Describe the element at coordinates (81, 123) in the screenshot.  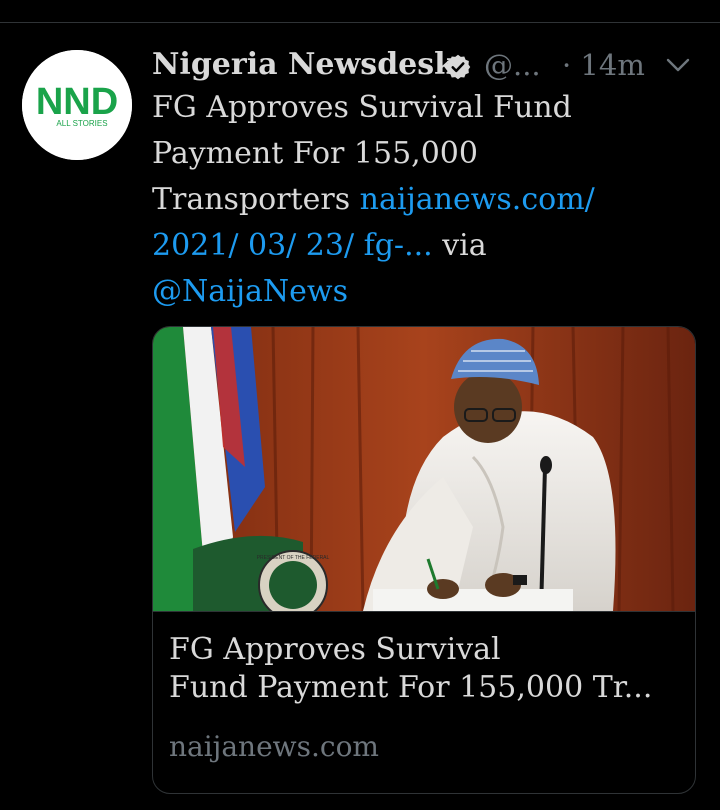
I see `logo-subtext: ALL STORIES` at that location.